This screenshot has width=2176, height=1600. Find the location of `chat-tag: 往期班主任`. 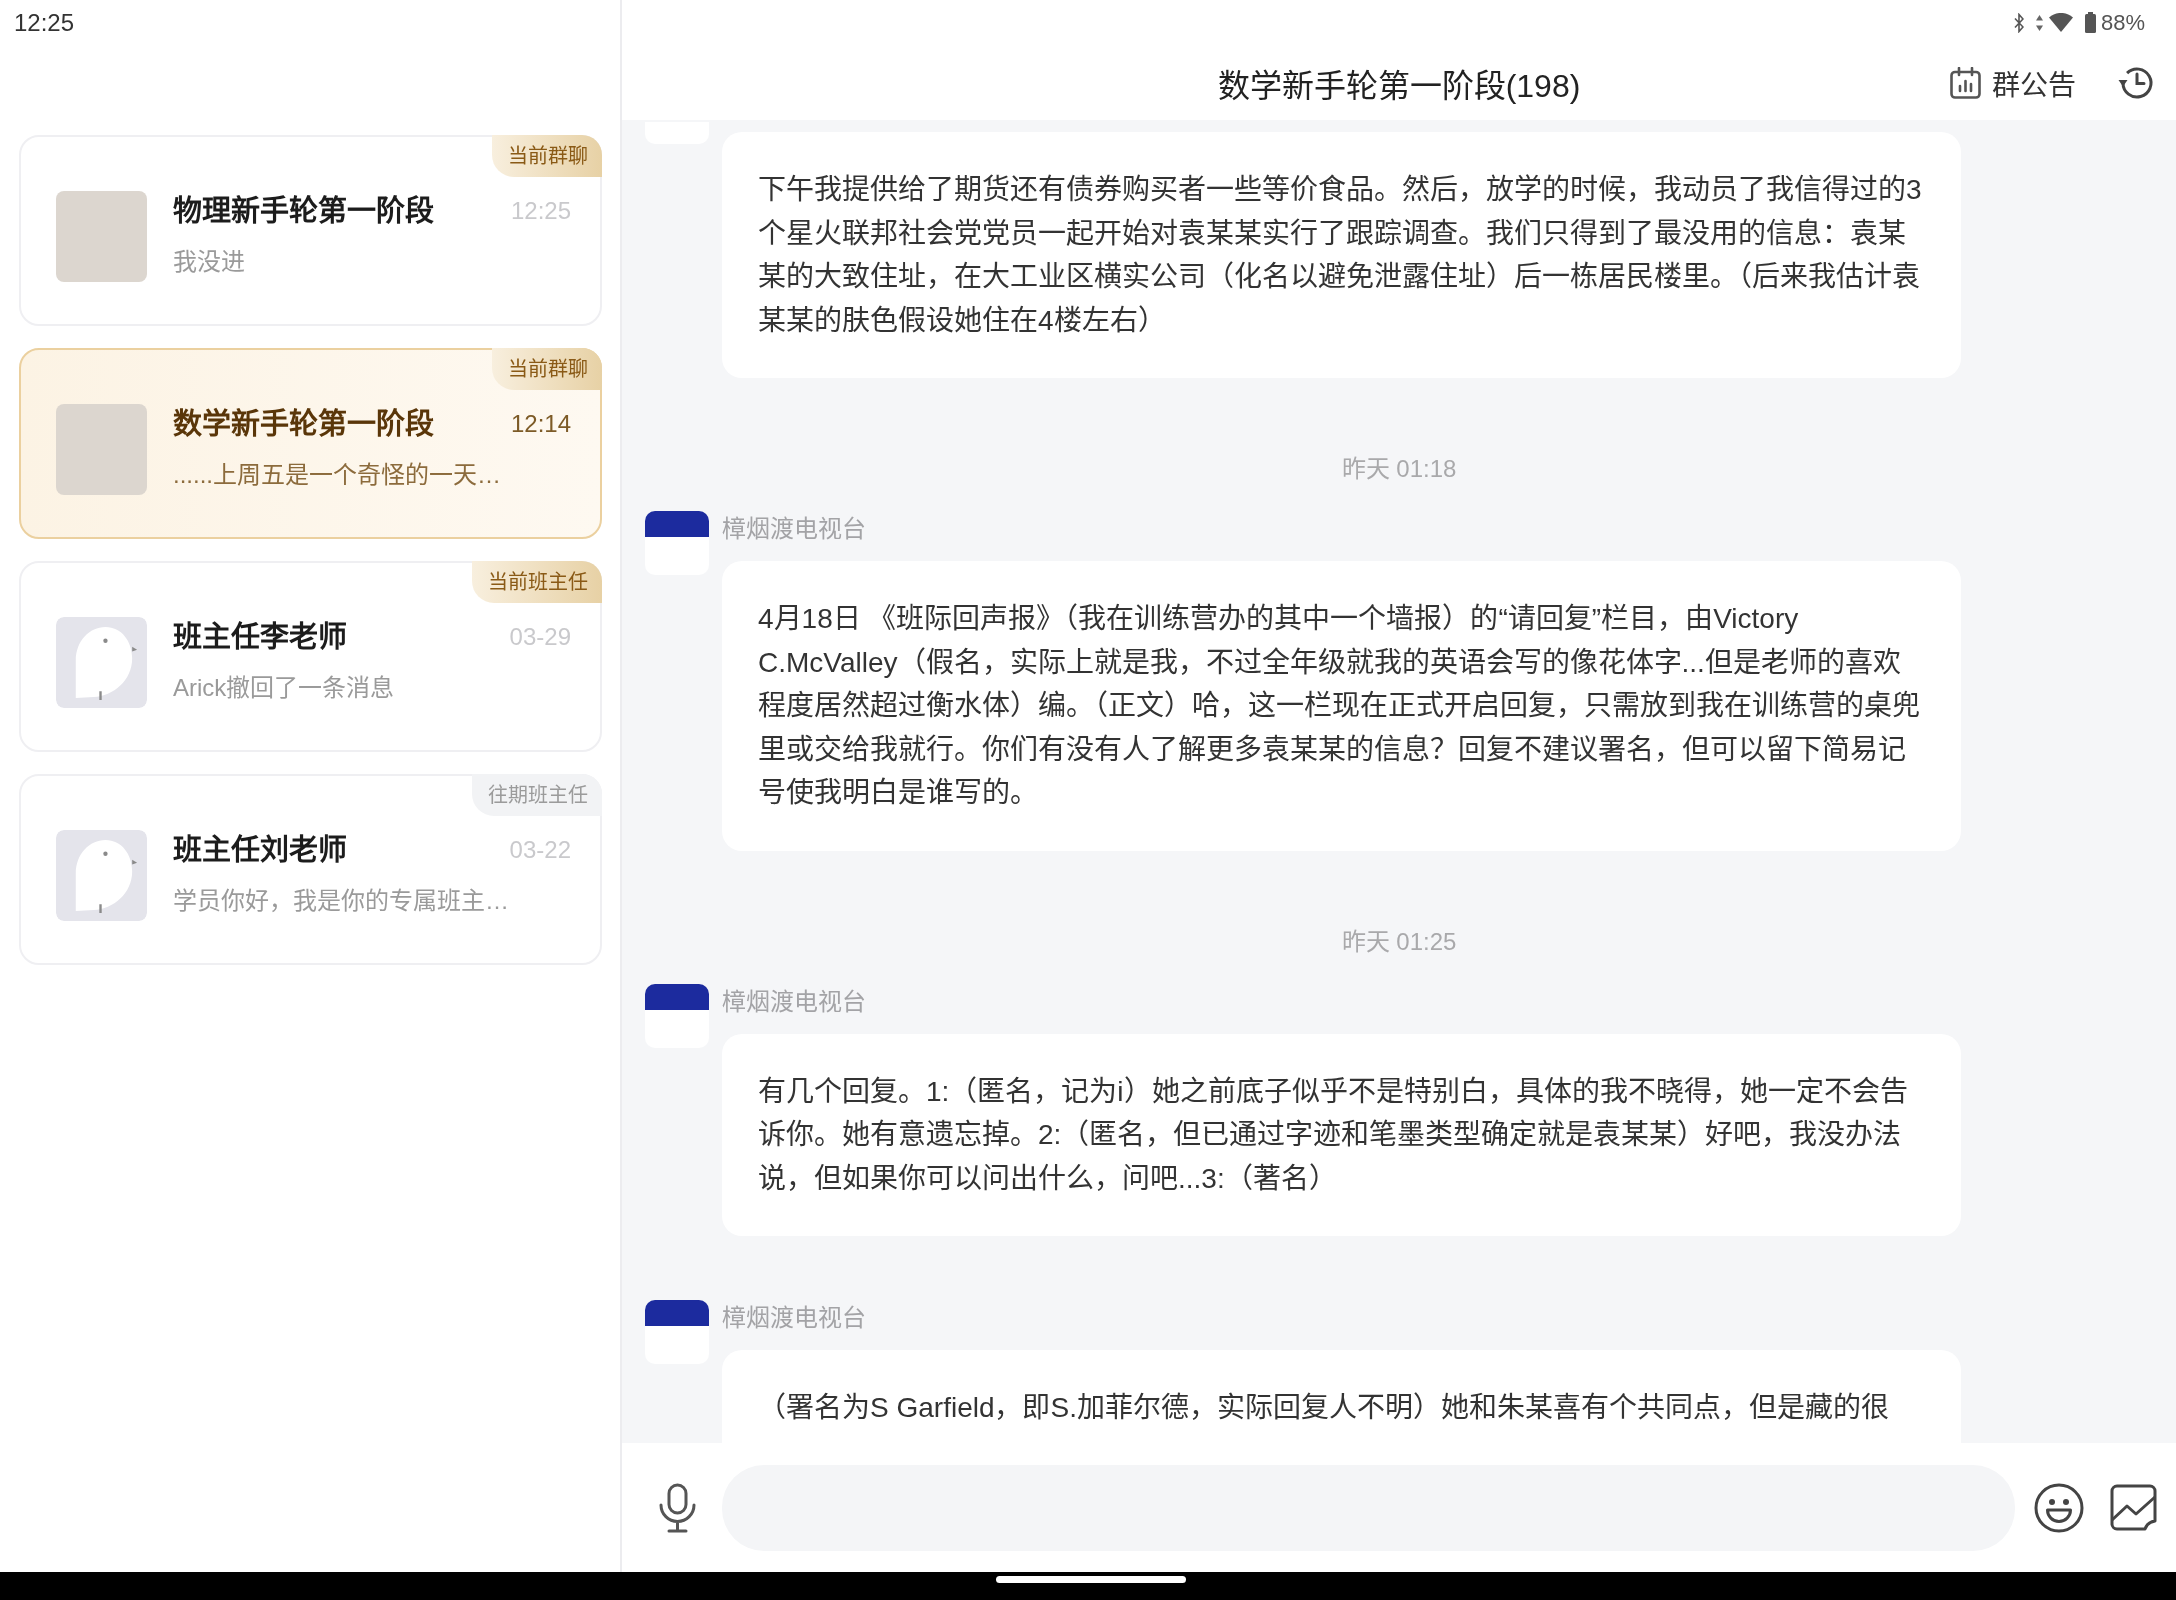

chat-tag: 往期班主任 is located at coordinates (537, 795).